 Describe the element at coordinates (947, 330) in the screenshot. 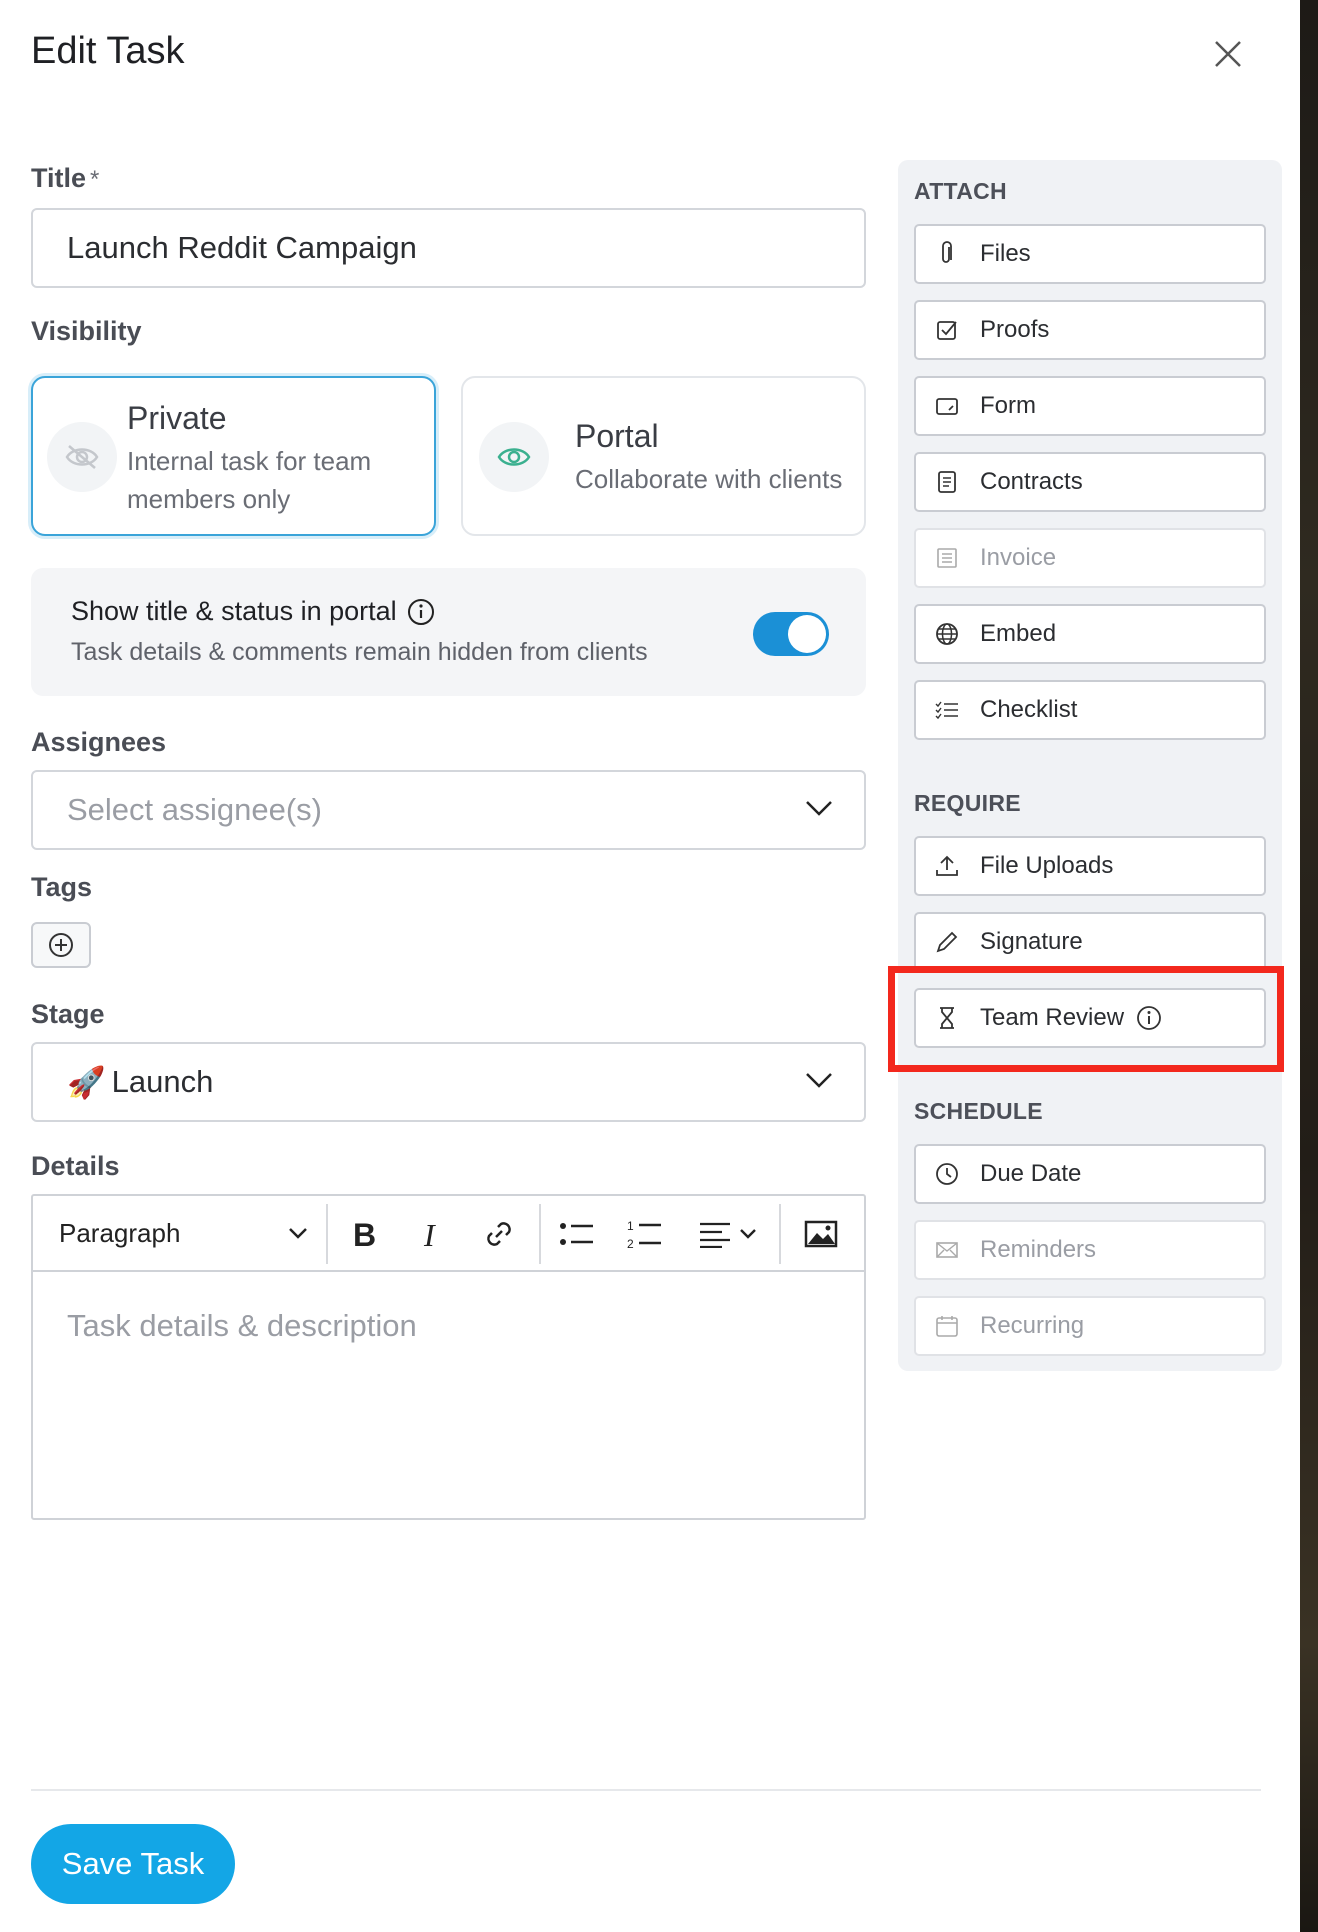

I see `proof-check-icon` at that location.